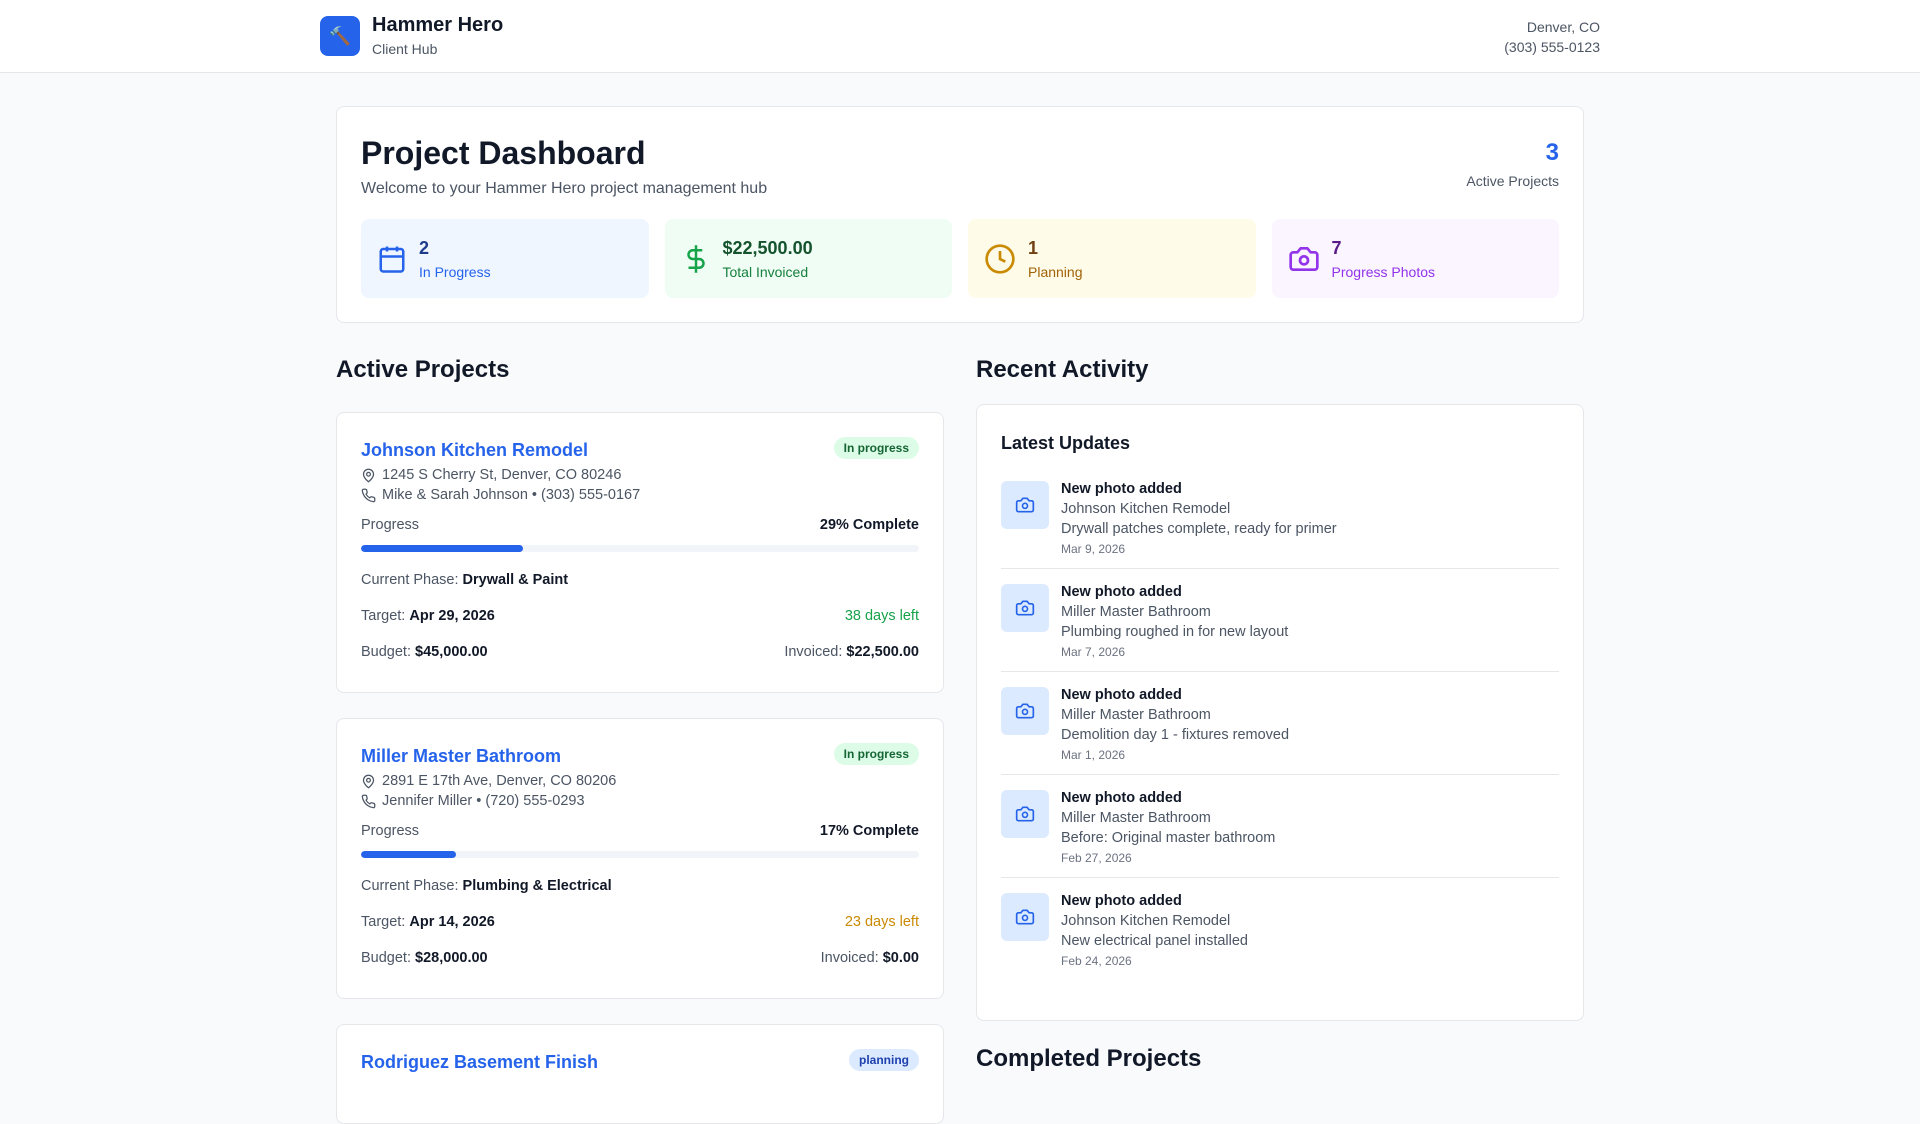 The height and width of the screenshot is (1124, 1920). What do you see at coordinates (851, 652) in the screenshot?
I see `invoiced: Invoiced: $22,500.00` at bounding box center [851, 652].